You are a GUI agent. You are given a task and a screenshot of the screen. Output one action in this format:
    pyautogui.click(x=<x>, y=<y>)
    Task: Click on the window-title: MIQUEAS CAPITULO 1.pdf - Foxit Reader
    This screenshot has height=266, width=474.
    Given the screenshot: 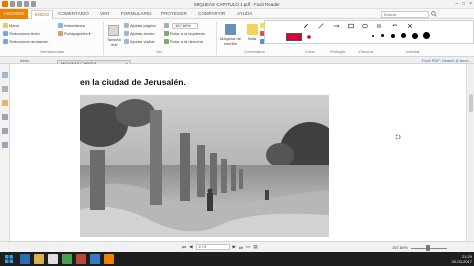 What is the action you would take?
    pyautogui.click(x=237, y=4)
    